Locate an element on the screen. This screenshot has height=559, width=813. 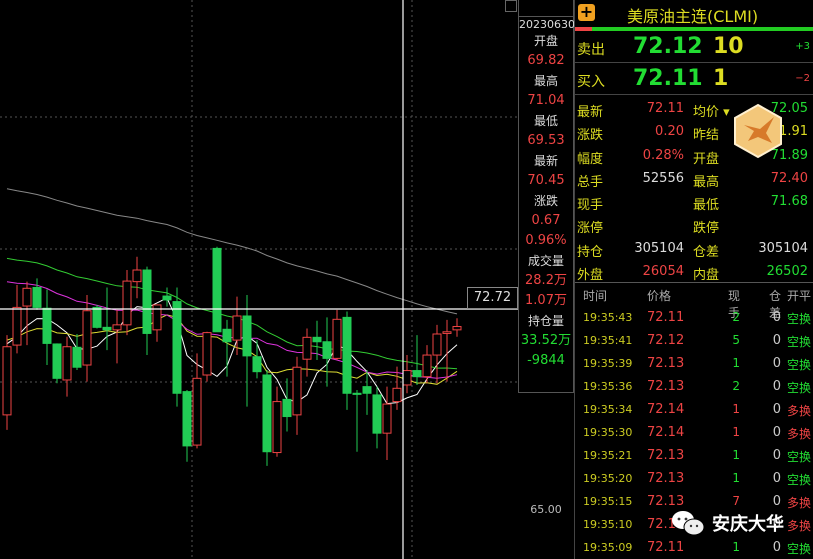
info-label: 开盘 is located at coordinates (545, 41).